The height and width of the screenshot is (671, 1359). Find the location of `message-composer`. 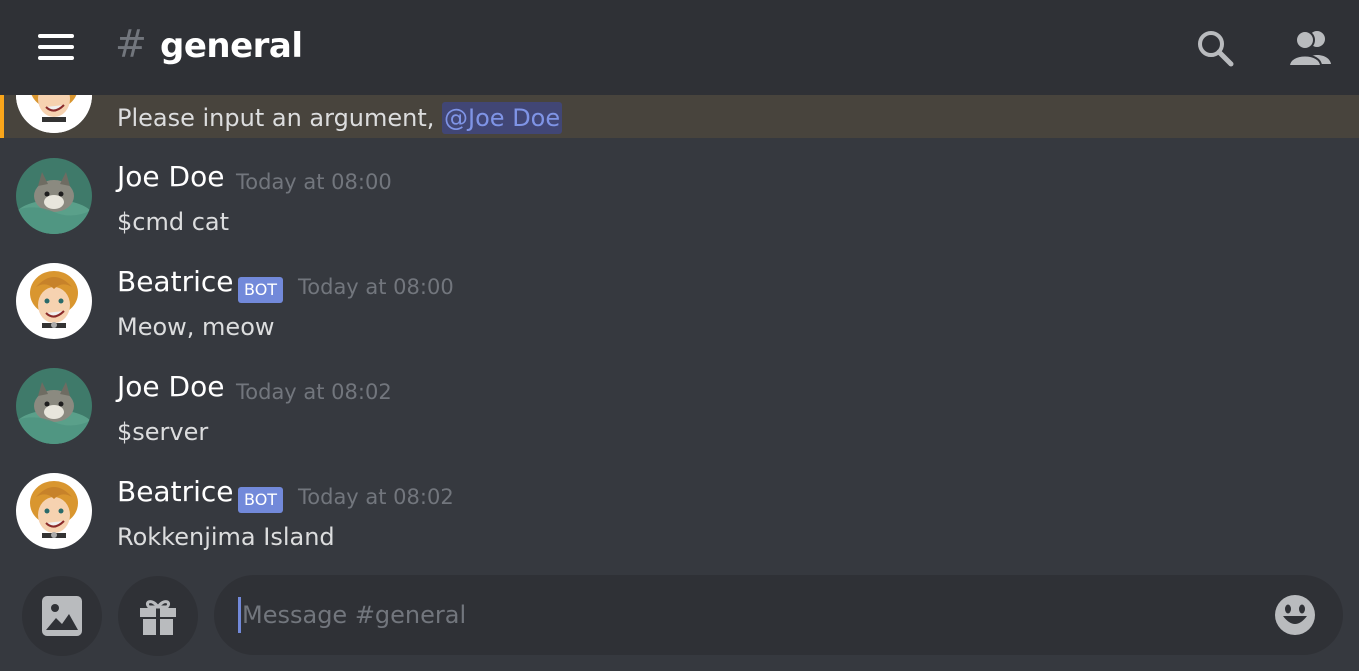

message-composer is located at coordinates (778, 615).